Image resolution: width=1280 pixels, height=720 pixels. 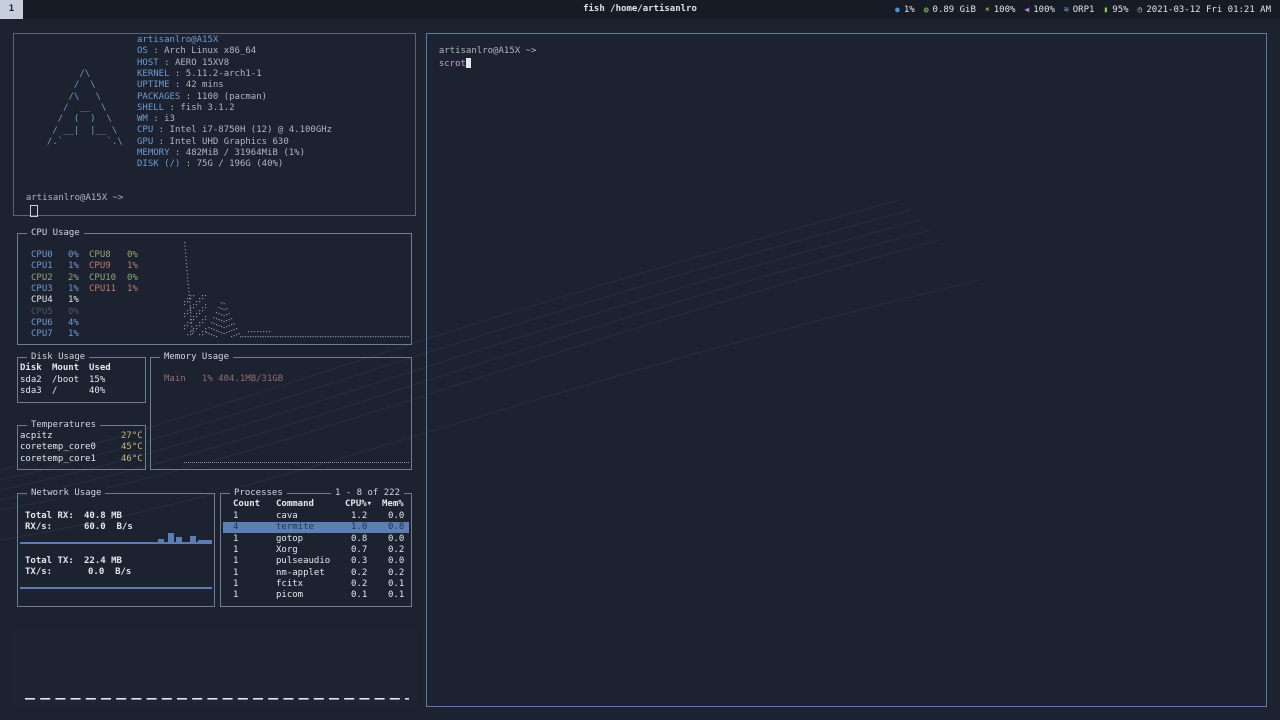 I want to click on cpu-usage-title: CPU Usage, so click(x=55, y=233).